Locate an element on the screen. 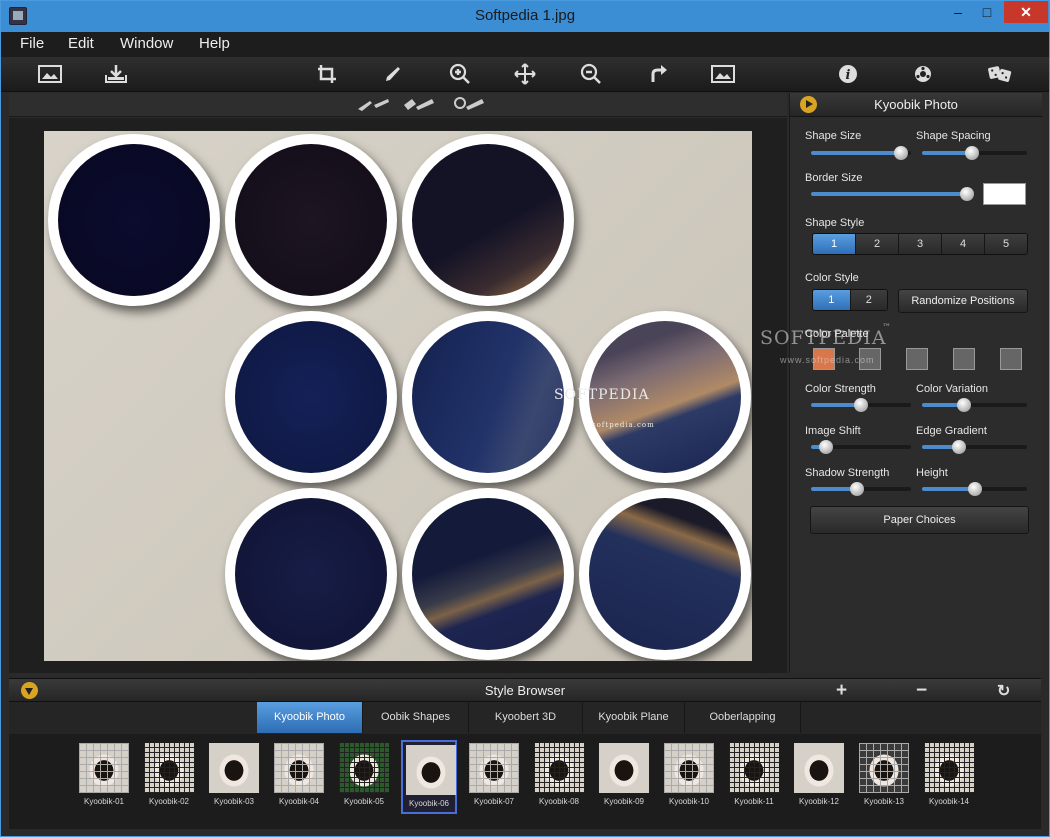  redo-icon is located at coordinates (658, 74).